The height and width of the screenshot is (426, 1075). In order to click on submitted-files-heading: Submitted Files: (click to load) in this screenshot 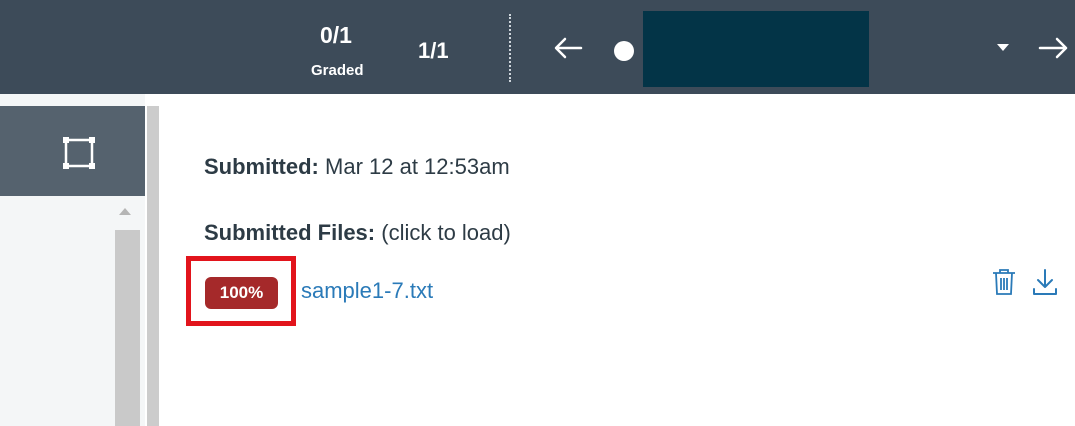, I will do `click(357, 233)`.